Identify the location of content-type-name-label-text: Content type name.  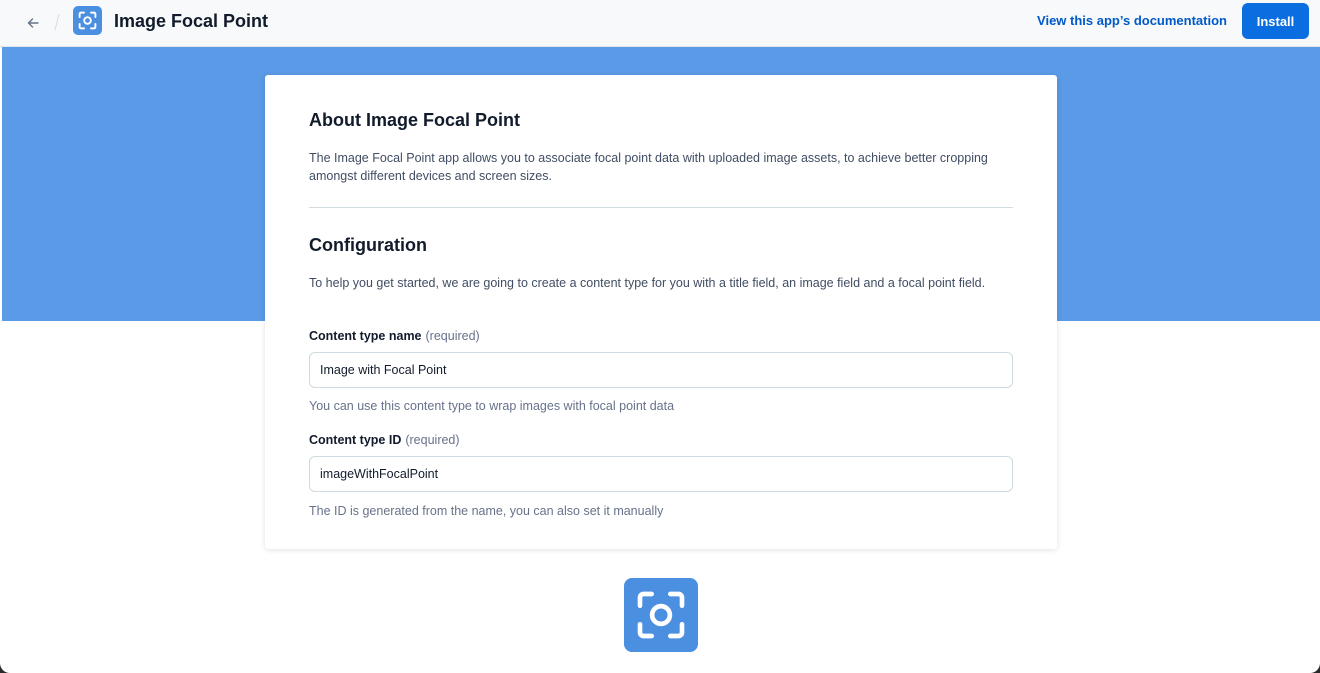
(365, 336).